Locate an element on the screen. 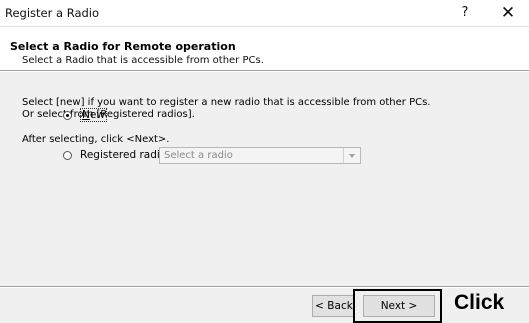  footer-divider-highlight is located at coordinates (264, 287).